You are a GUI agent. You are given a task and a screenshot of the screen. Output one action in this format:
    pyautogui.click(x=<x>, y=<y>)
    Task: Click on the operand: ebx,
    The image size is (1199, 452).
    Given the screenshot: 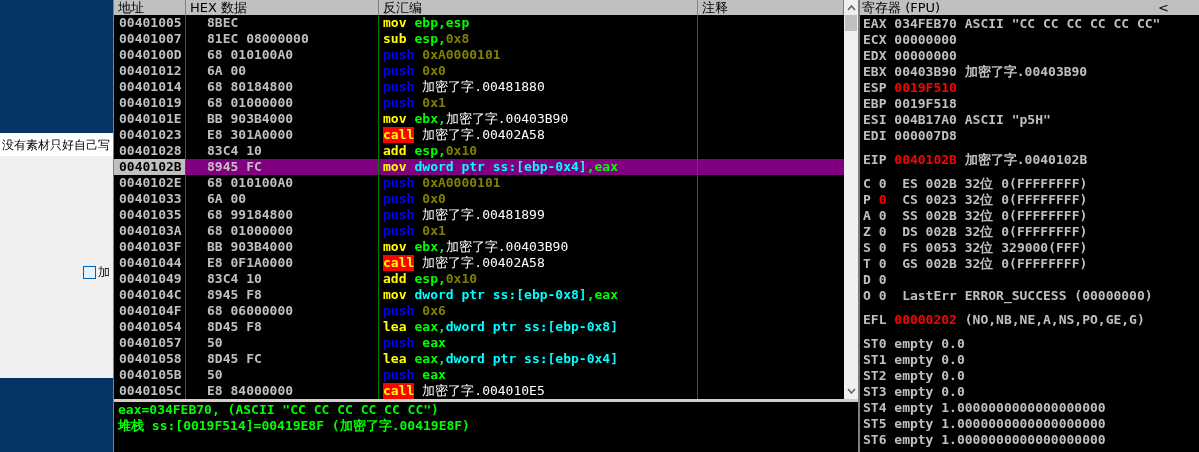 What is the action you would take?
    pyautogui.click(x=430, y=247)
    